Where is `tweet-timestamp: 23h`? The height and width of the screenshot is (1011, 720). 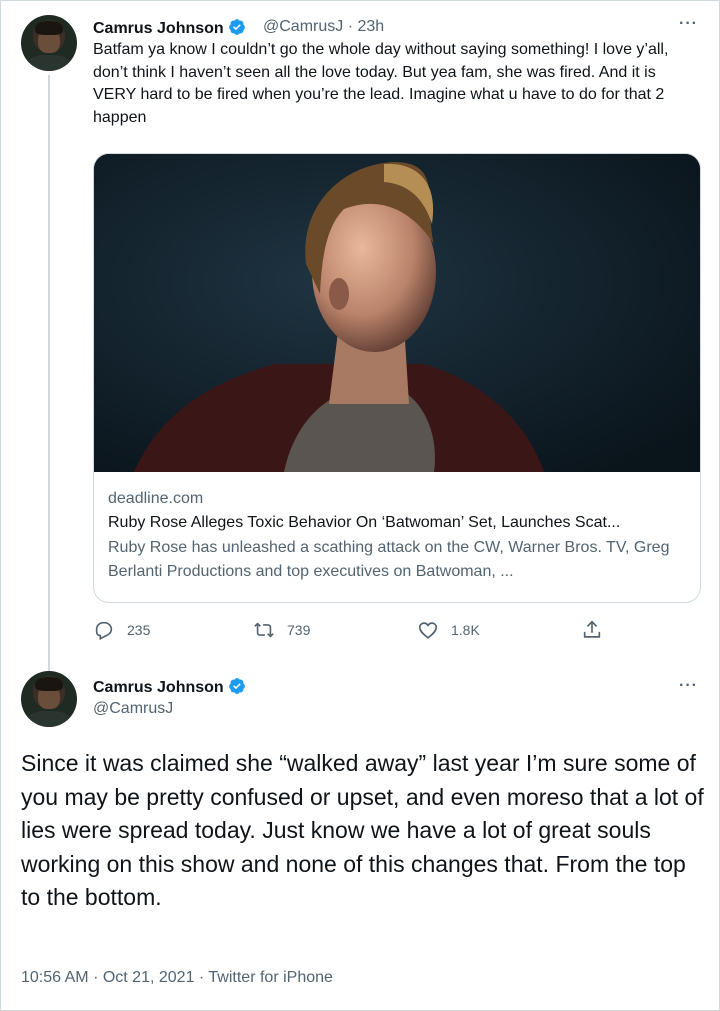
tweet-timestamp: 23h is located at coordinates (370, 26).